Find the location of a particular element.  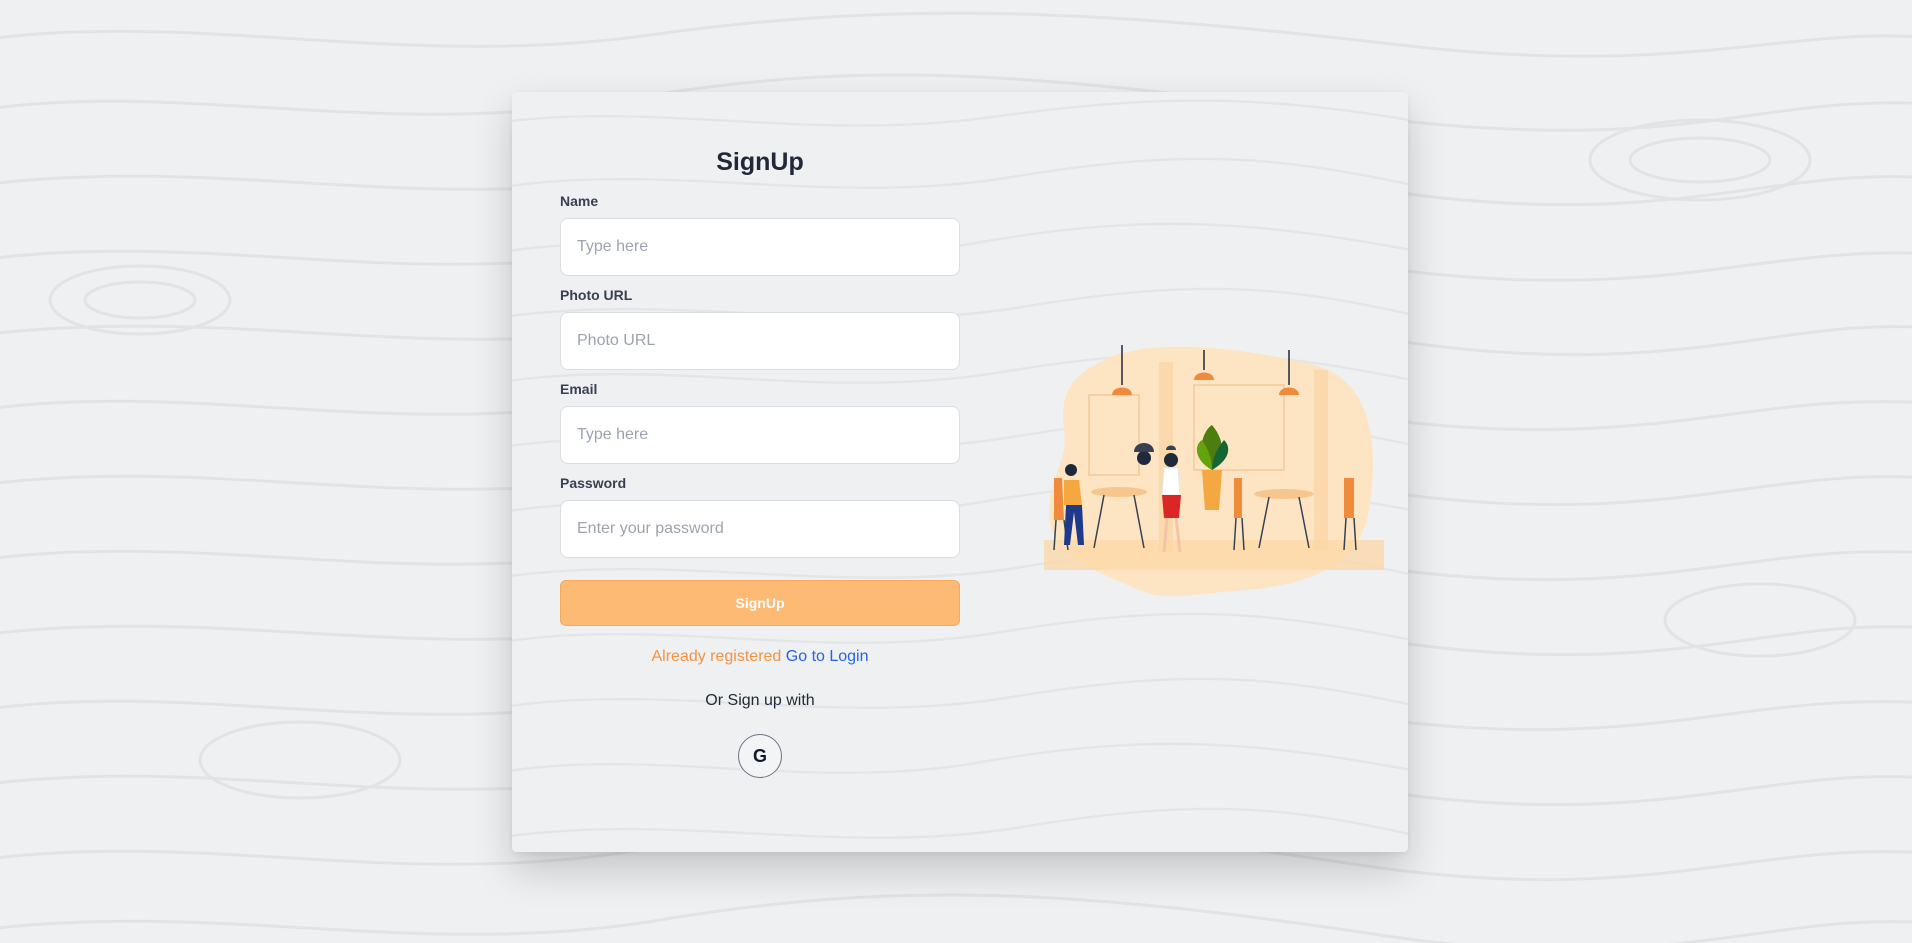

name-field-group: Name is located at coordinates (760, 233).